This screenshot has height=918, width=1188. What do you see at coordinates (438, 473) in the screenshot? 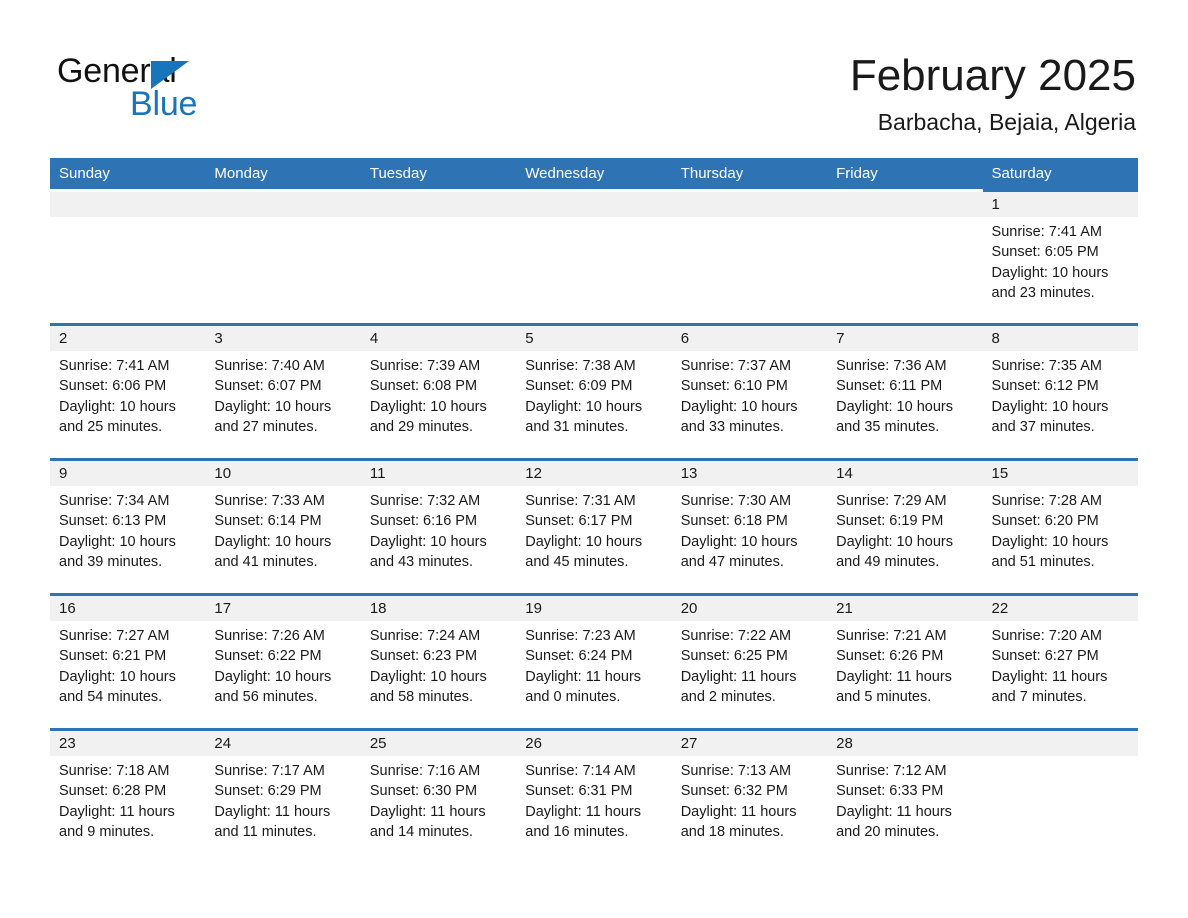
I see `day-number: 11` at bounding box center [438, 473].